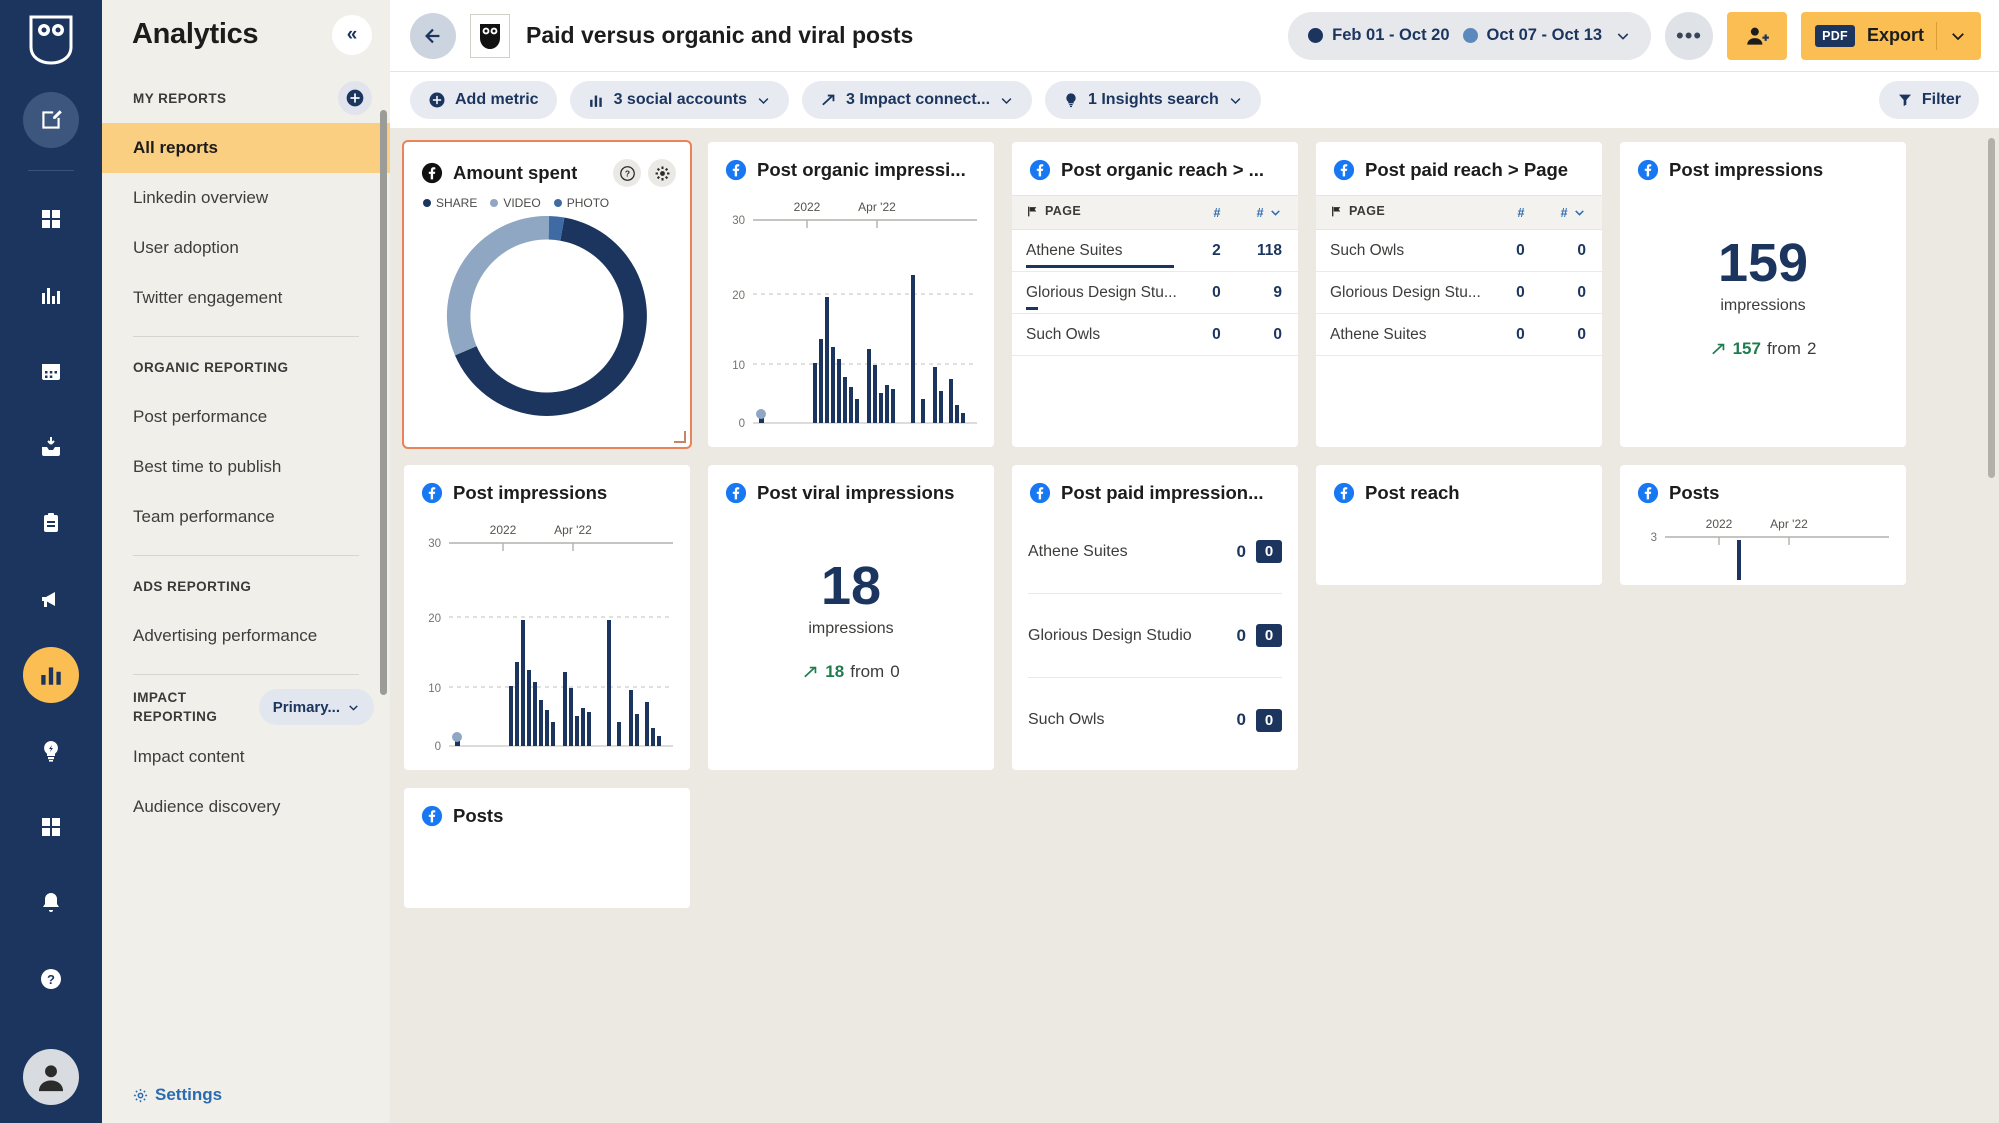  Describe the element at coordinates (433, 35) in the screenshot. I see `back-button` at that location.